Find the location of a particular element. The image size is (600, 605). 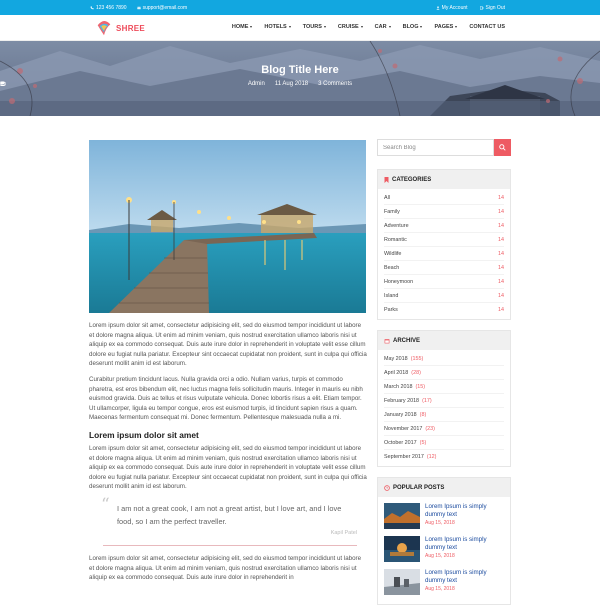

category-name: Romantic is located at coordinates (395, 239).